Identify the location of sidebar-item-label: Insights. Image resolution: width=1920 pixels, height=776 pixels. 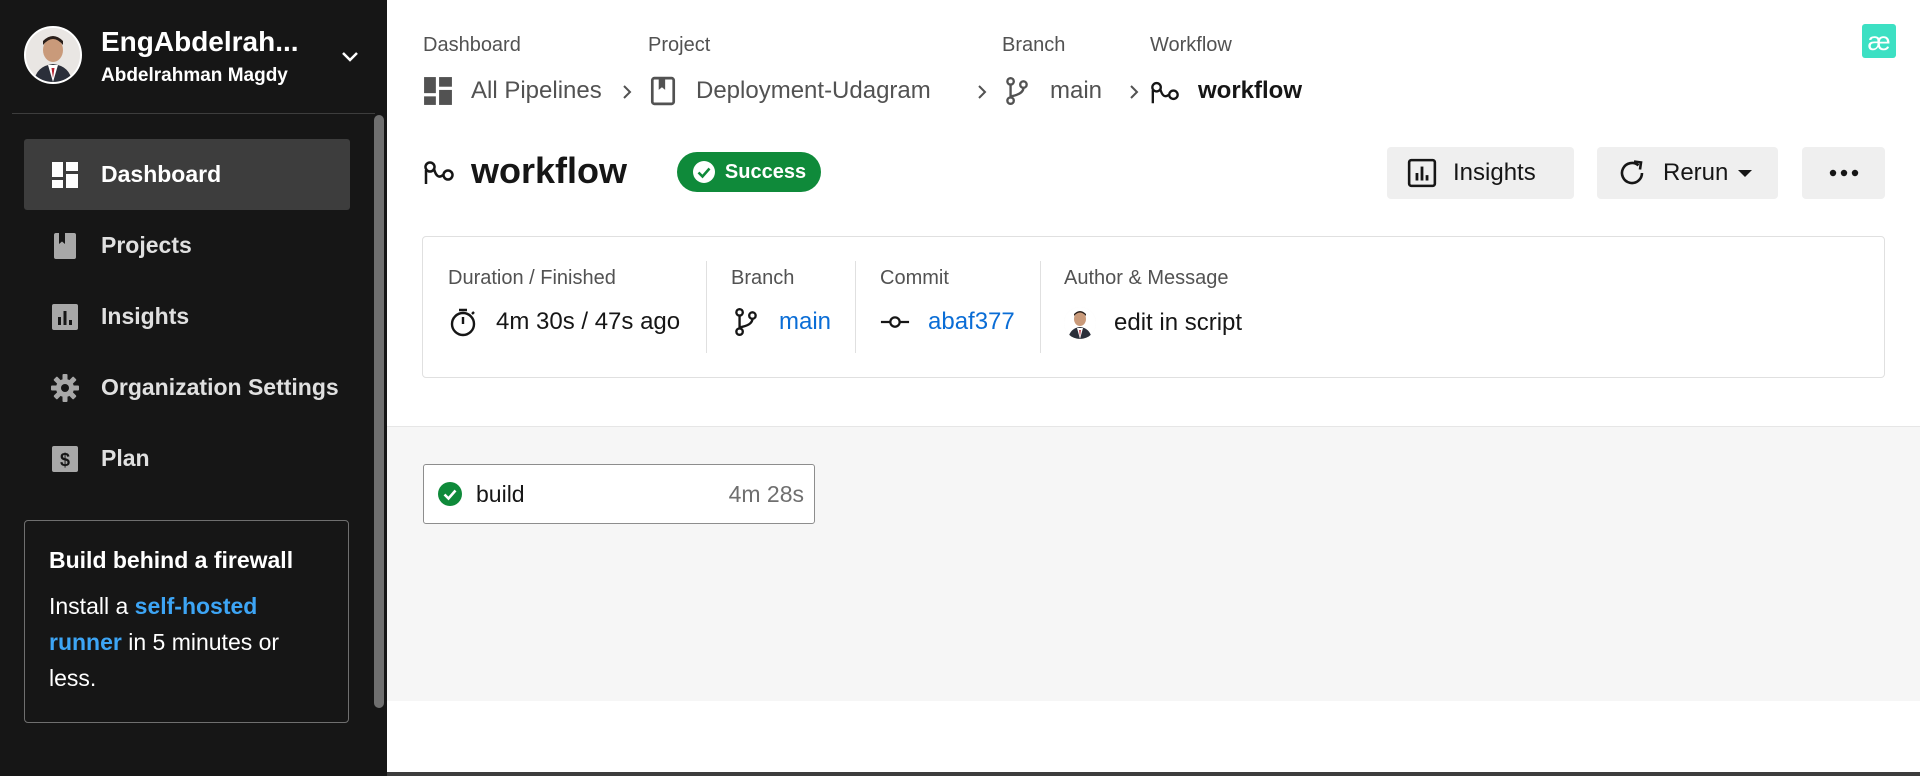
(145, 316).